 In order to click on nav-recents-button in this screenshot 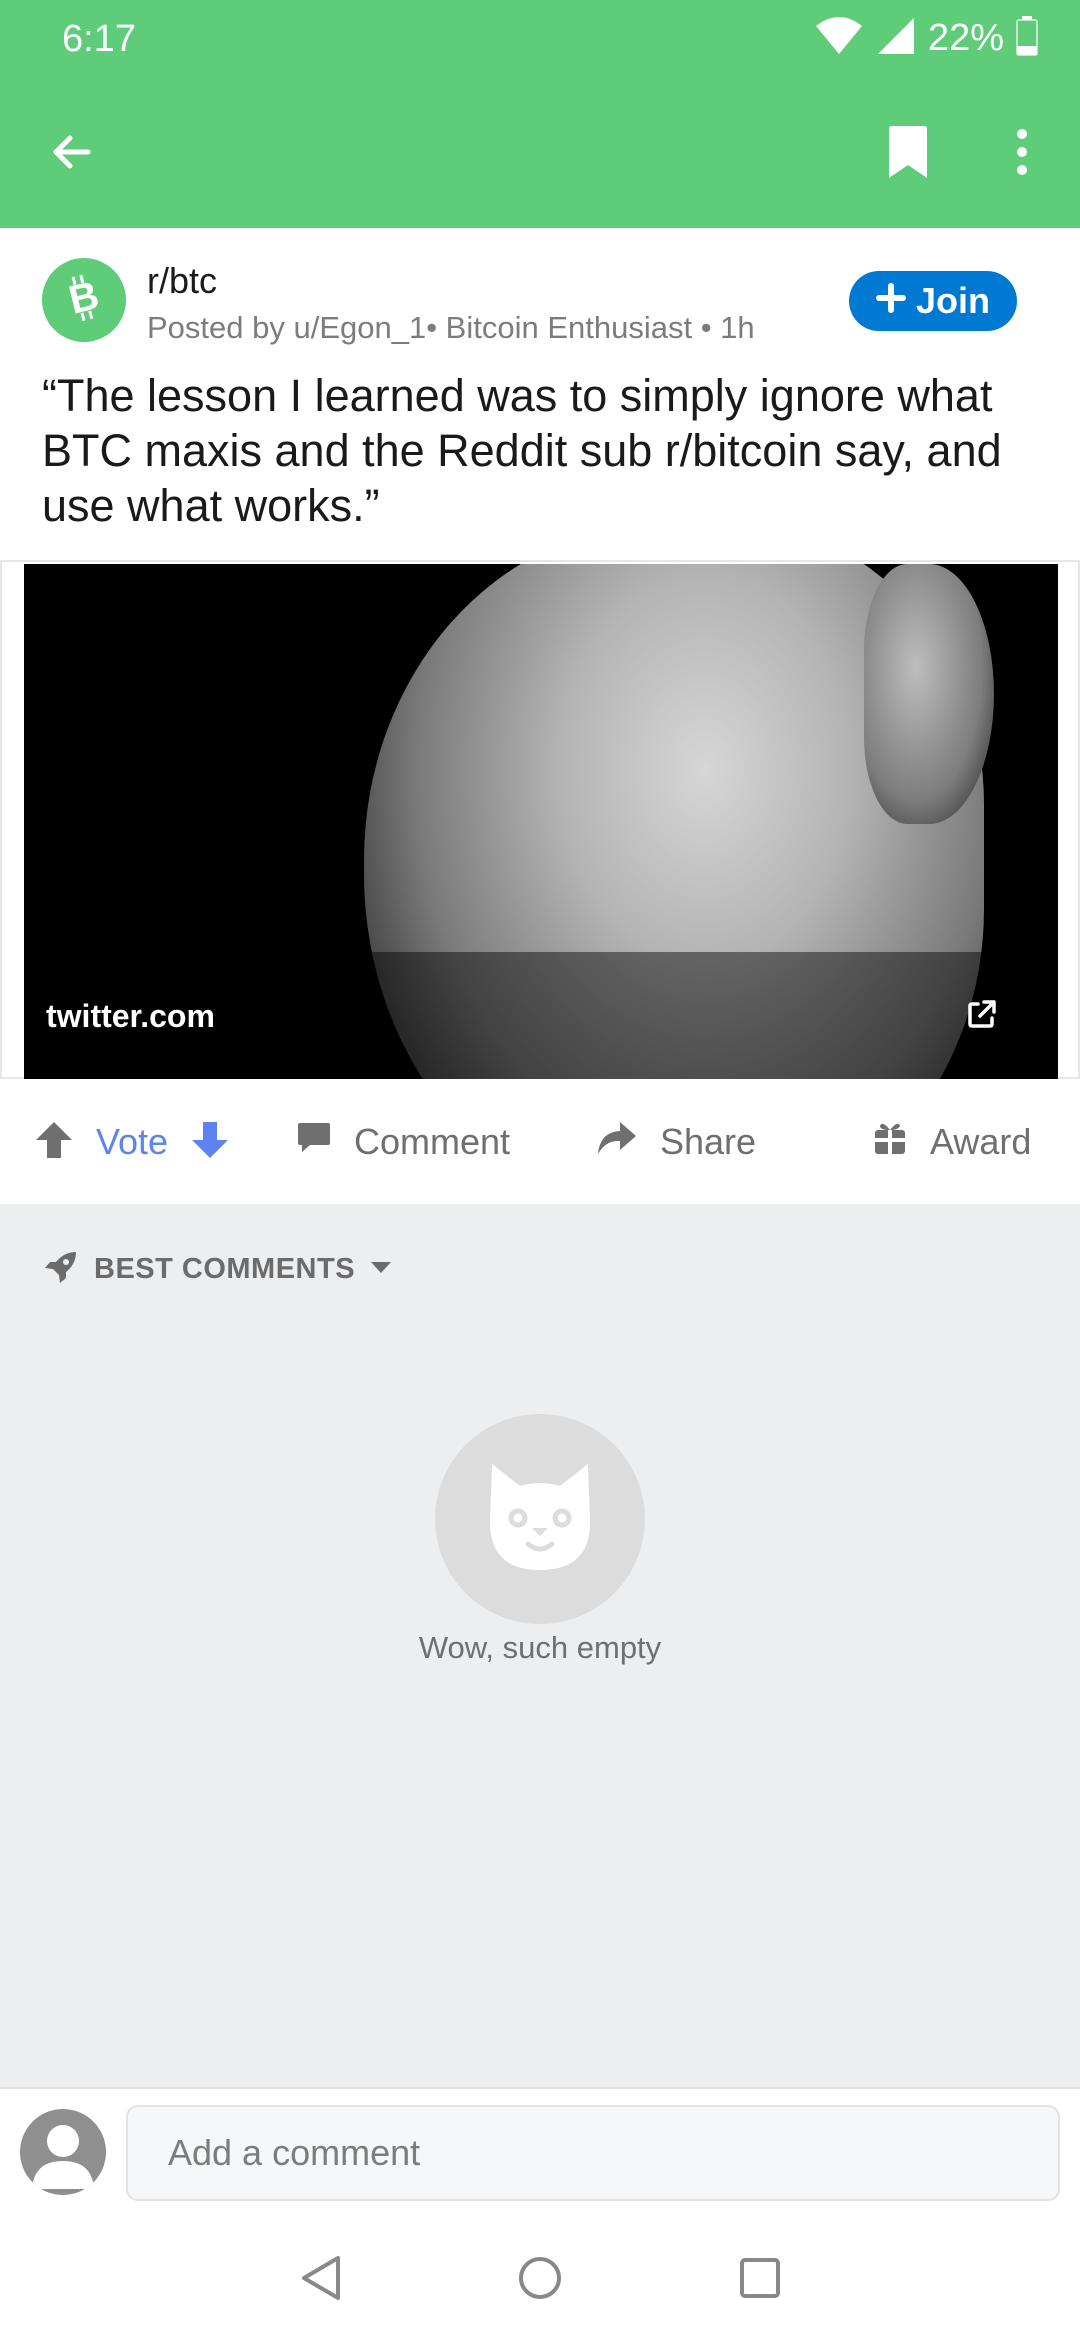, I will do `click(760, 2280)`.